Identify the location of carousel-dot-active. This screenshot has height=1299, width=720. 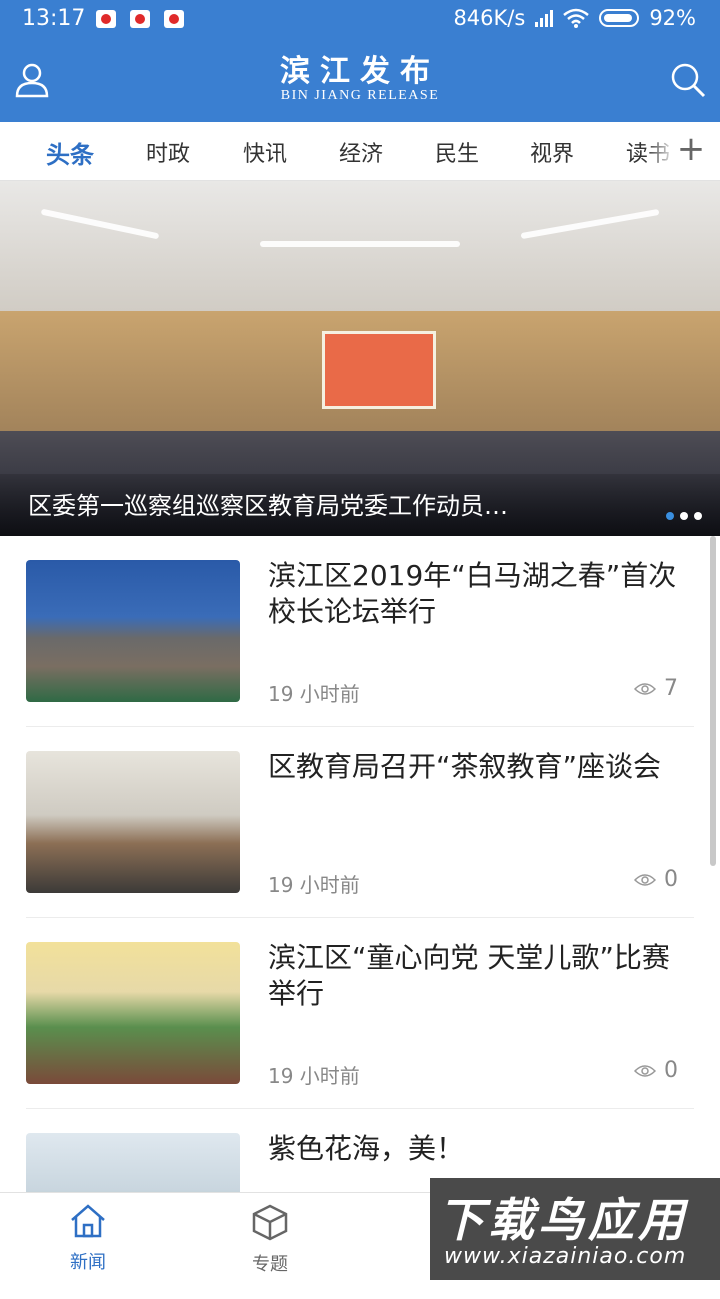
(670, 516).